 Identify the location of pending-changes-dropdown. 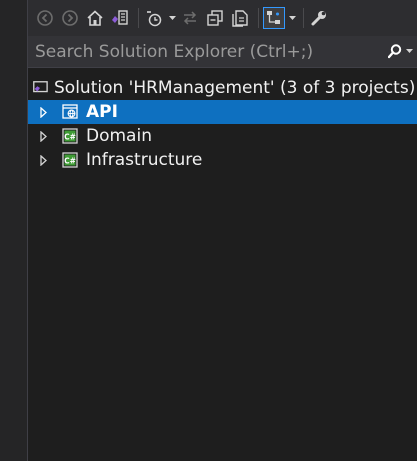
(172, 18).